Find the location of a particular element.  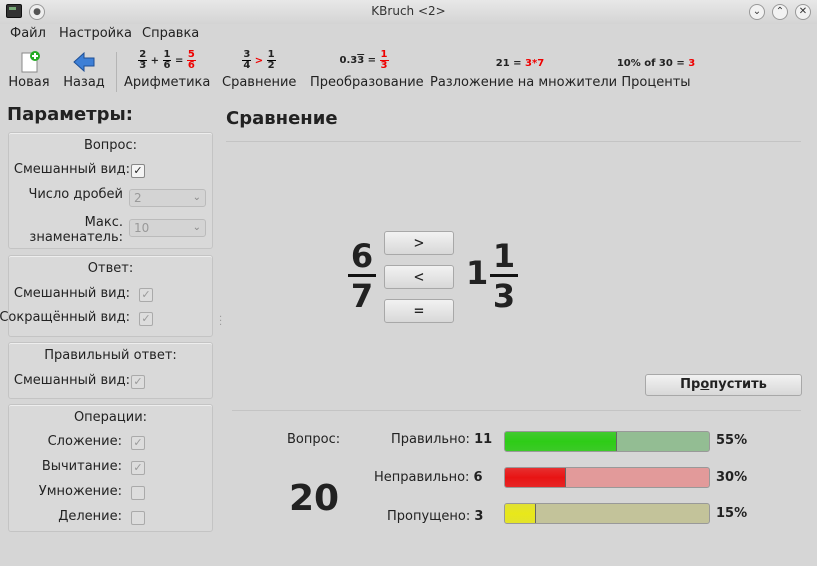

conversion-label: Преобразование is located at coordinates (367, 82).